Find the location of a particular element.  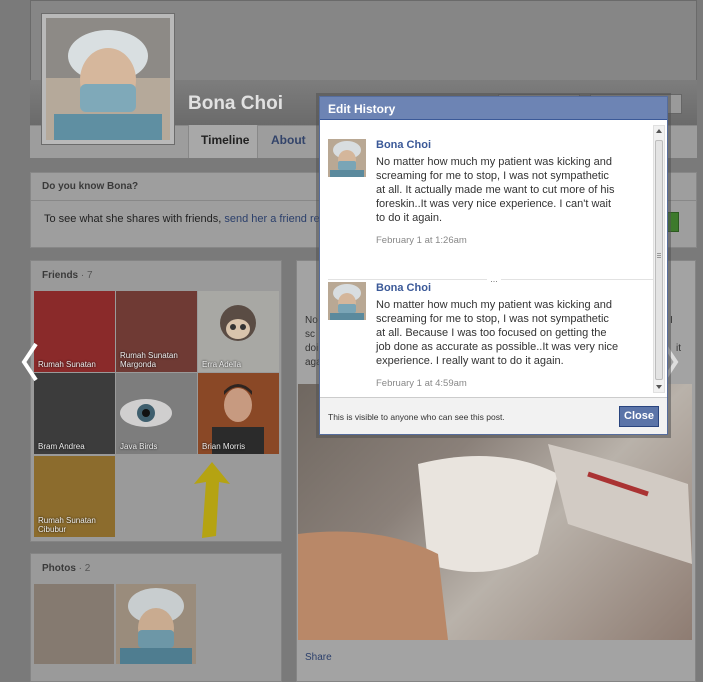

post-snippet: sc is located at coordinates (310, 334).